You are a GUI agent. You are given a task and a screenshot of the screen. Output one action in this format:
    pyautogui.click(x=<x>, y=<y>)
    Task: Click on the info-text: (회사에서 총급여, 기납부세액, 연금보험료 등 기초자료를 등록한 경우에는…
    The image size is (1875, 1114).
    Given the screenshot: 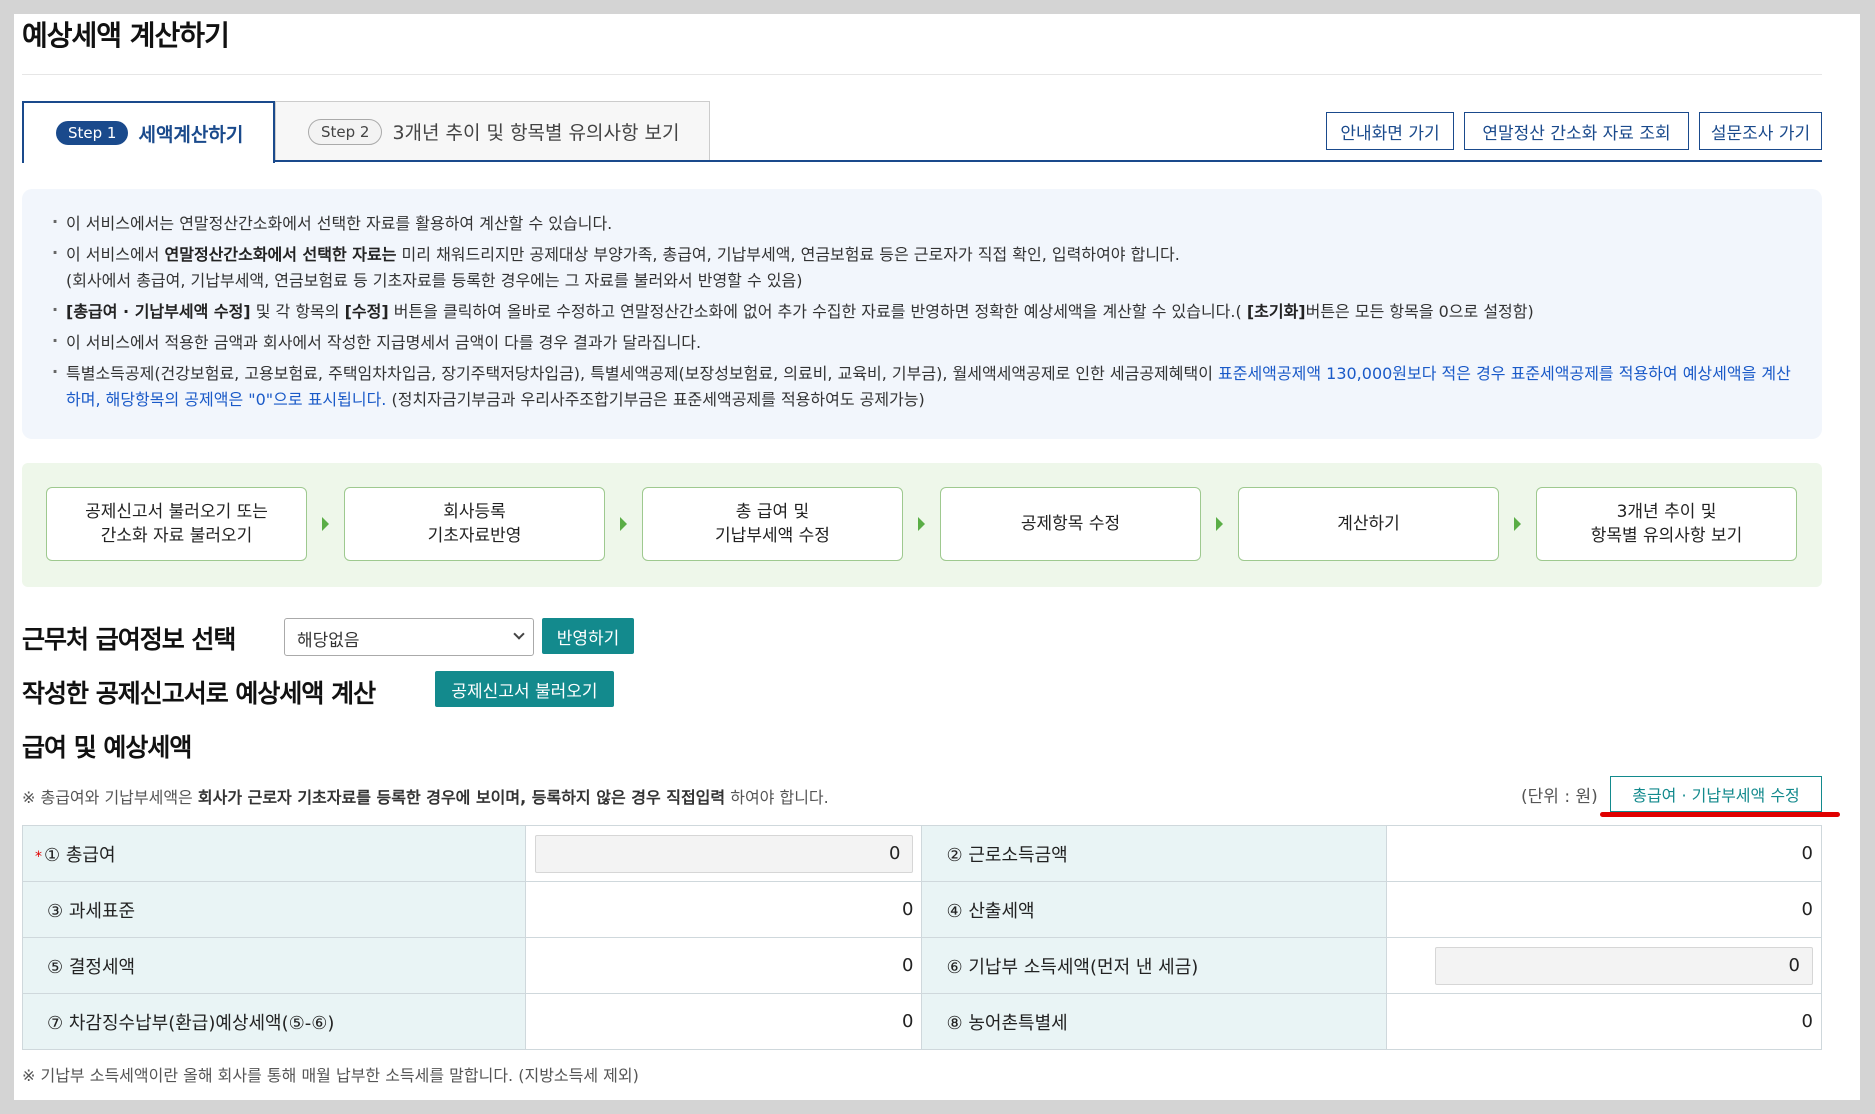 What is the action you would take?
    pyautogui.click(x=434, y=280)
    